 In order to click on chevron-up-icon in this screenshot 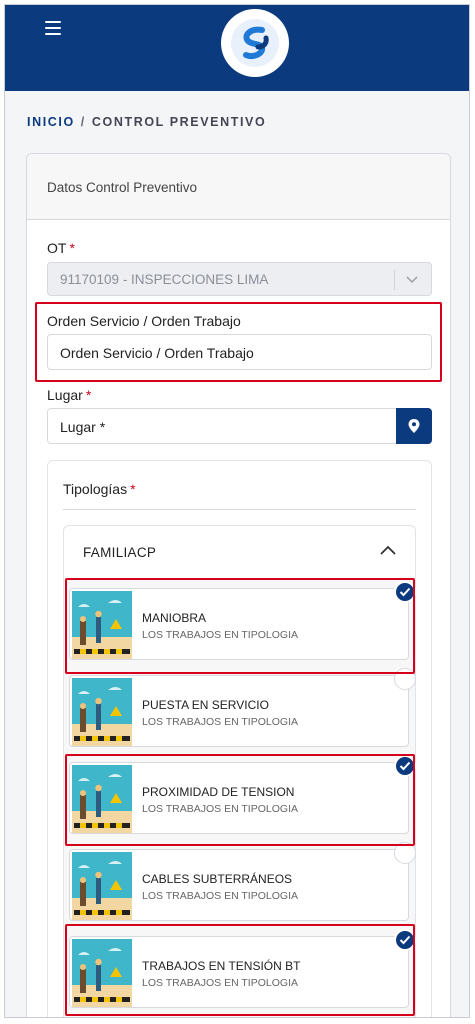, I will do `click(388, 553)`.